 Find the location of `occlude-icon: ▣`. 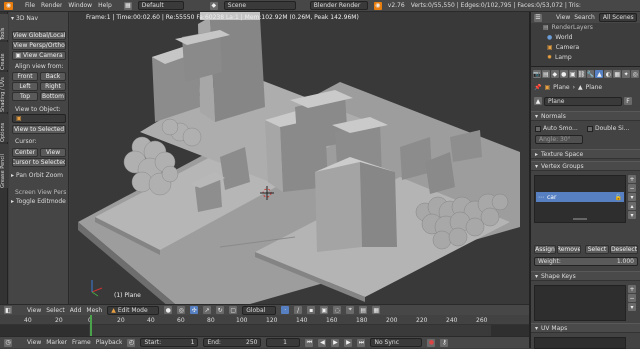

occlude-icon: ▣ is located at coordinates (324, 310).